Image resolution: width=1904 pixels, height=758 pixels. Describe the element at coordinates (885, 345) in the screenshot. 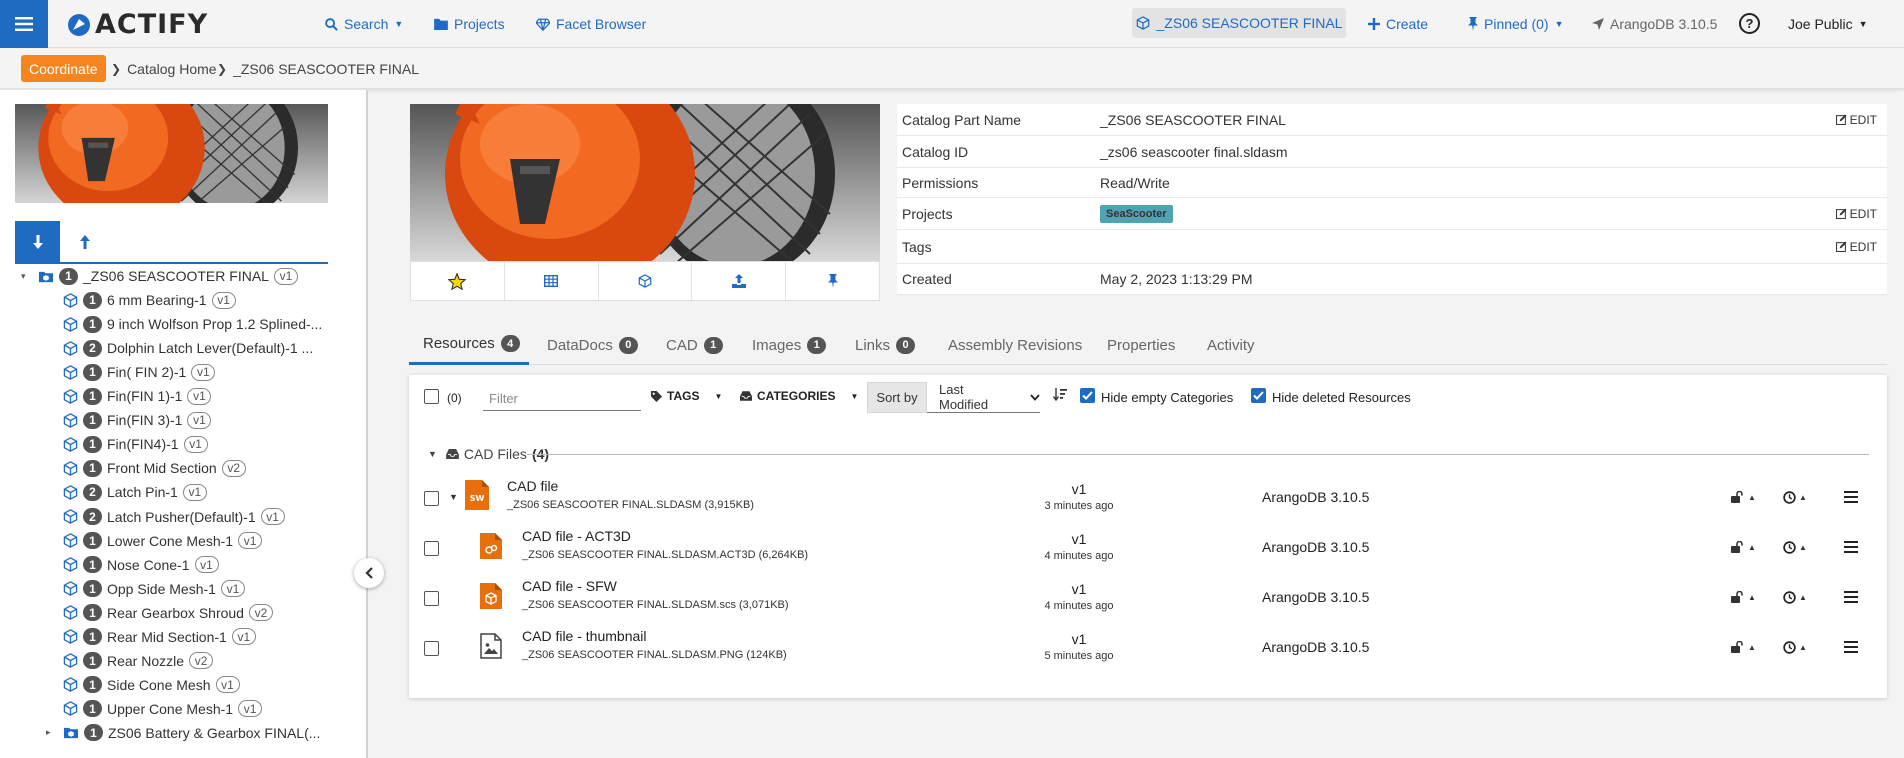

I see `tab-links: Links 0` at that location.